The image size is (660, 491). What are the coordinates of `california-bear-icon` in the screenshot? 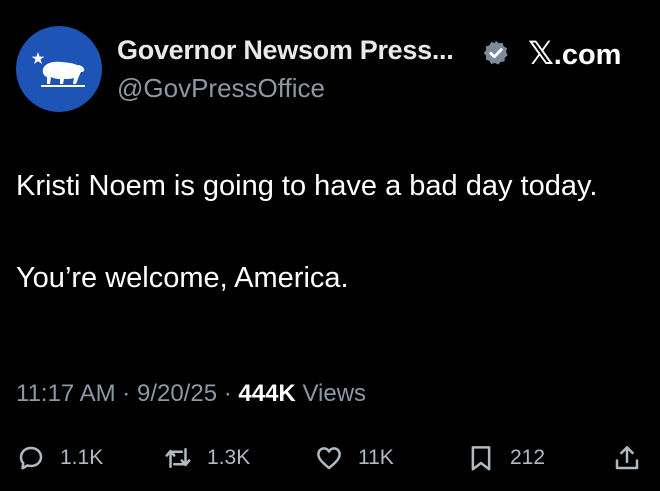 It's located at (58, 69).